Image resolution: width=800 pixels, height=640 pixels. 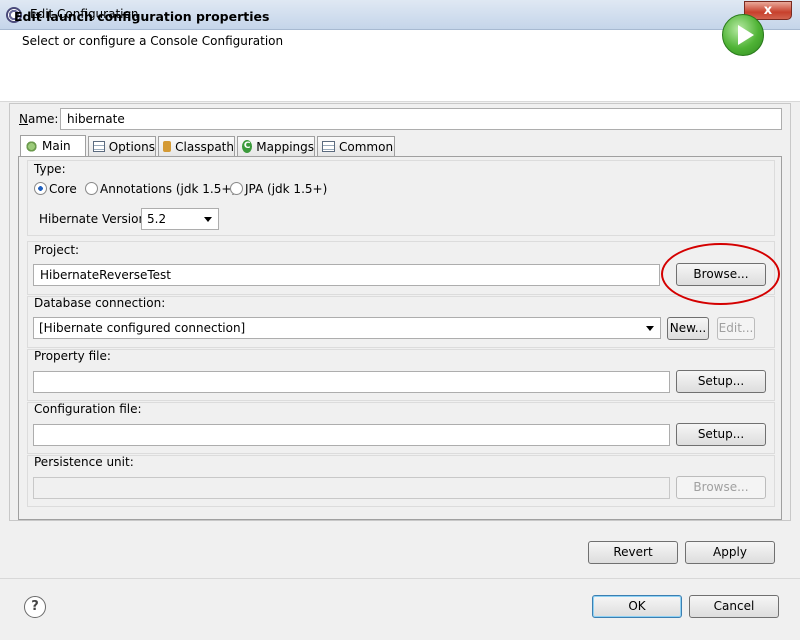 I want to click on tab-common-label: Common, so click(x=366, y=146).